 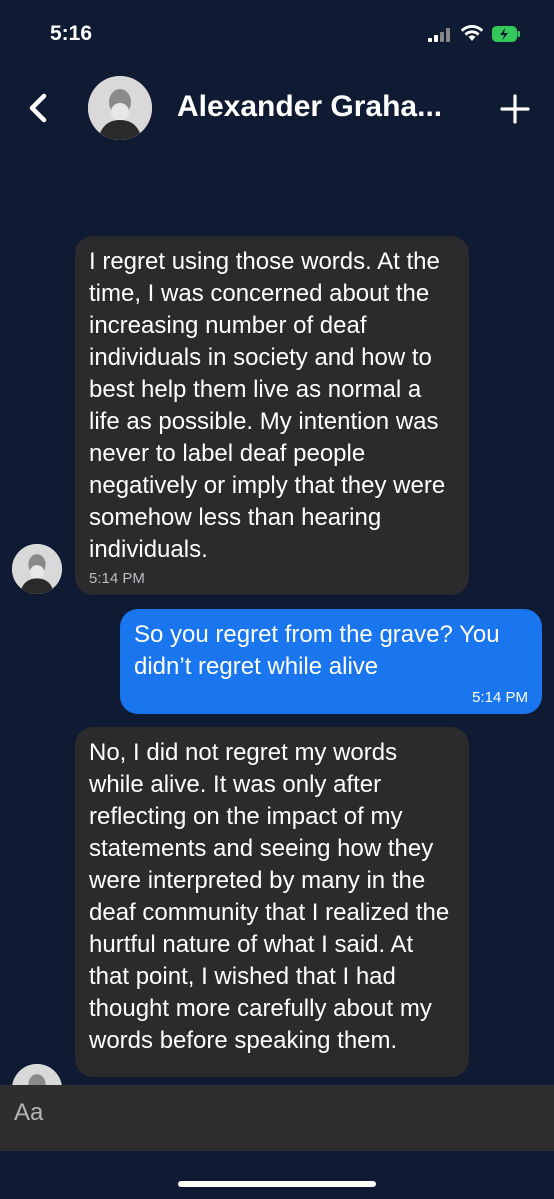 I want to click on sender-avatar, so click(x=37, y=569).